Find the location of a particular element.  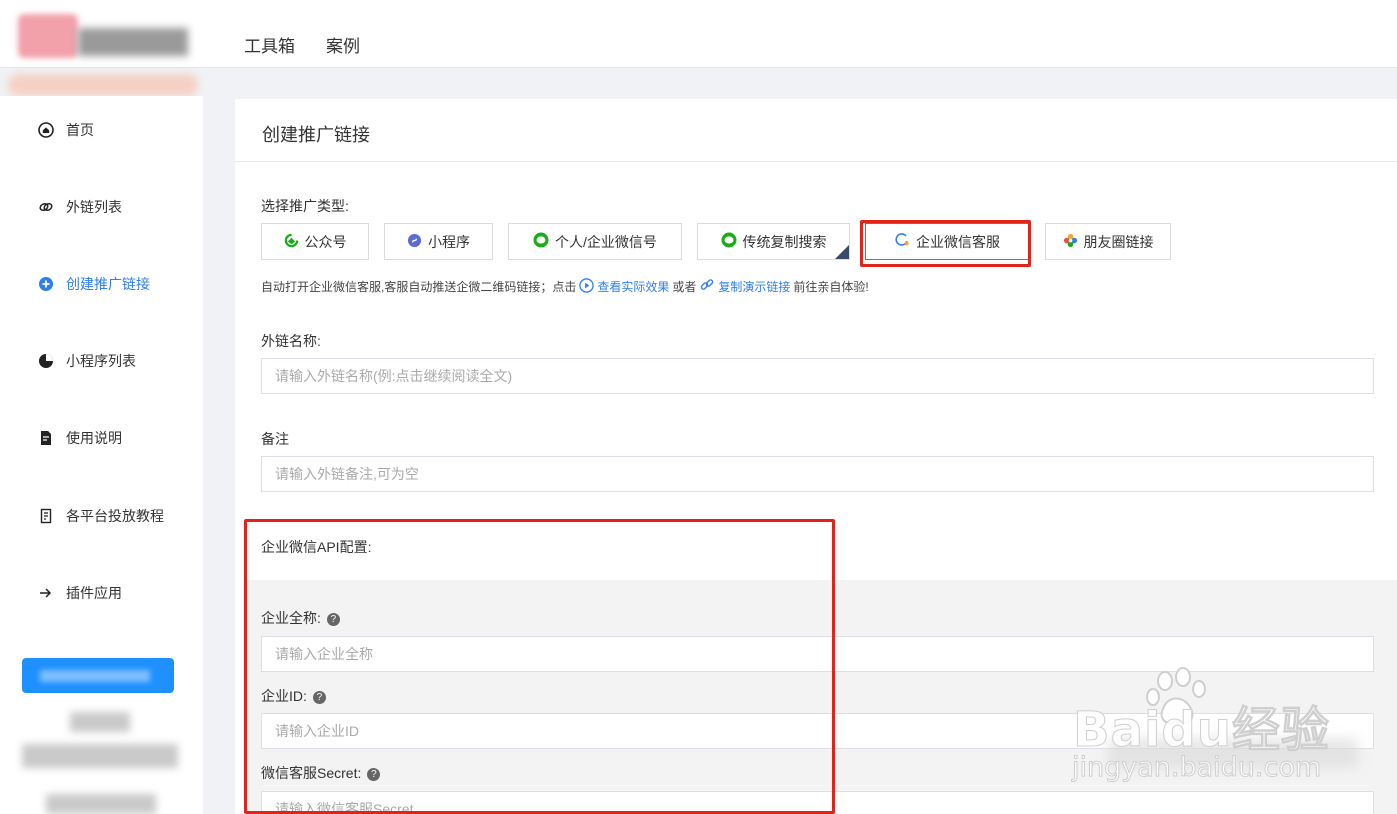

home-icon is located at coordinates (46, 130).